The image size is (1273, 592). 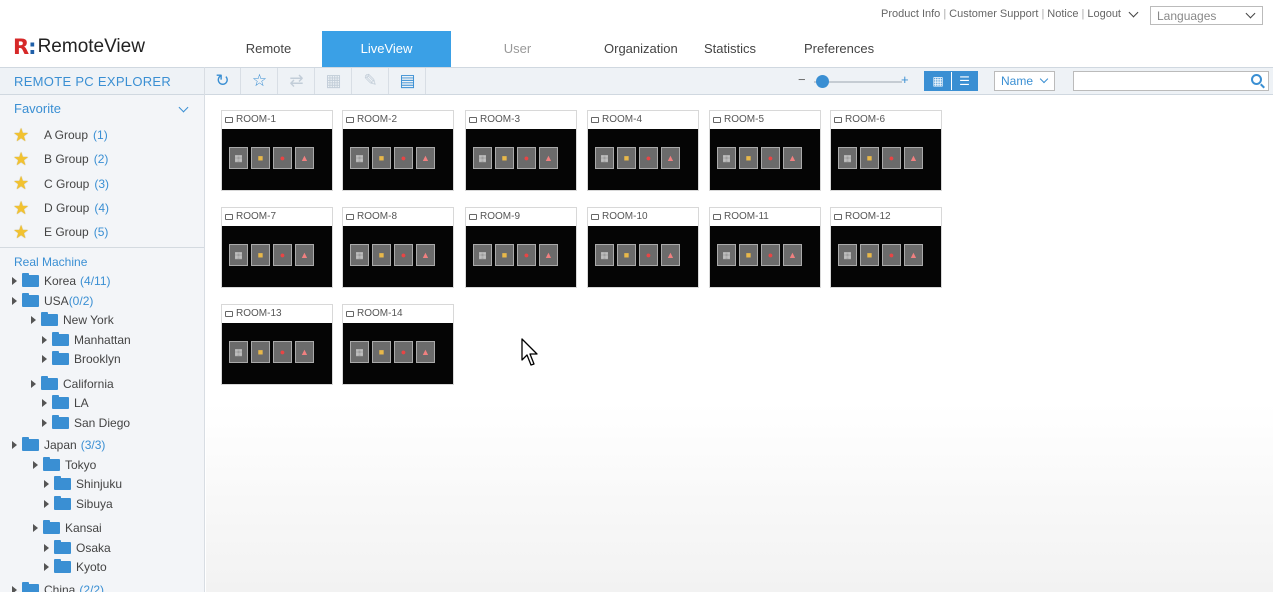 What do you see at coordinates (102, 445) in the screenshot?
I see `tree-item-japan: Japan (3/3)` at bounding box center [102, 445].